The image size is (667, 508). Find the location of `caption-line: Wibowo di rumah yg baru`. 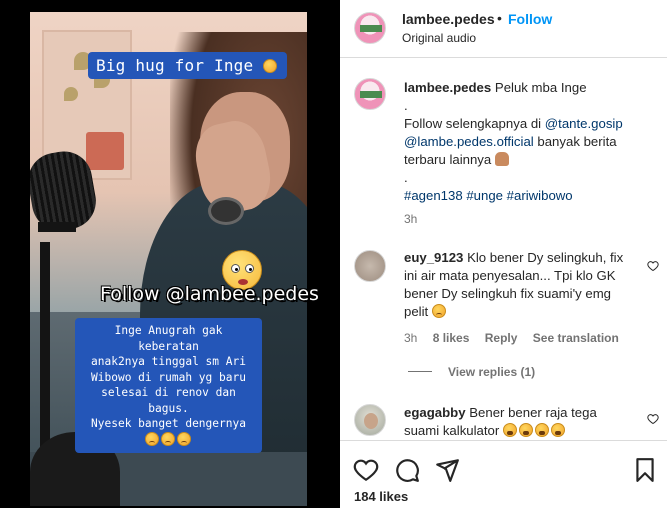

caption-line: Wibowo di rumah yg baru is located at coordinates (168, 377).